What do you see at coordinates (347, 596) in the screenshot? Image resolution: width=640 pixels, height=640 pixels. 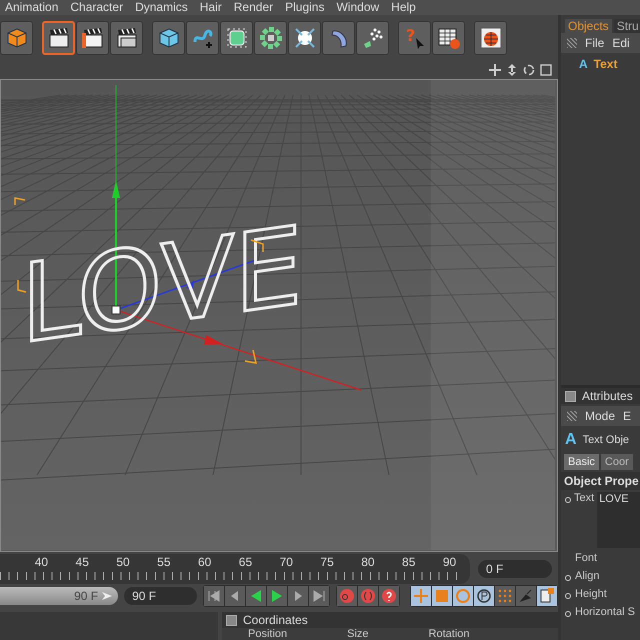 I see `record-key-icon` at bounding box center [347, 596].